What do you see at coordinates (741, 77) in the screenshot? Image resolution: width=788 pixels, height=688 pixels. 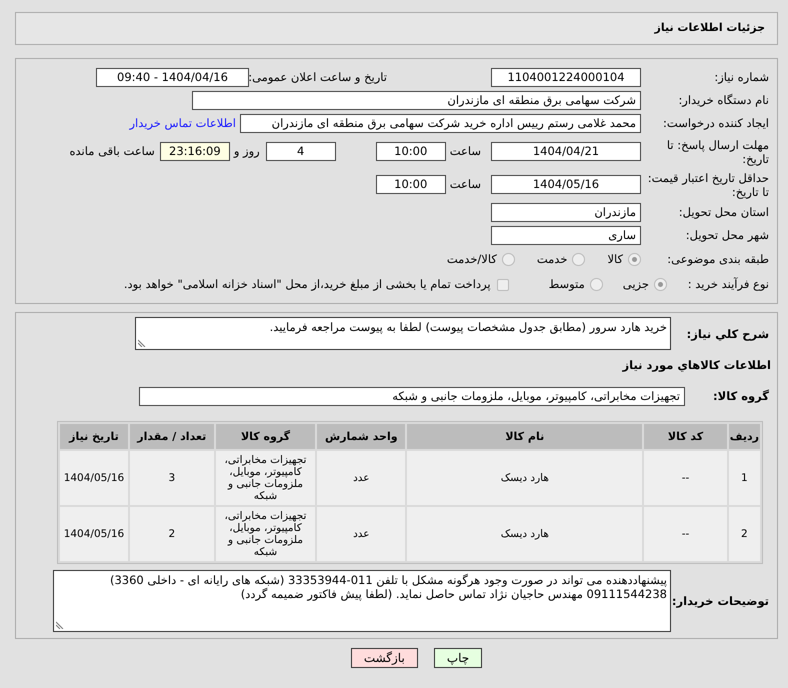 I see `field-label: شماره نیاز:` at bounding box center [741, 77].